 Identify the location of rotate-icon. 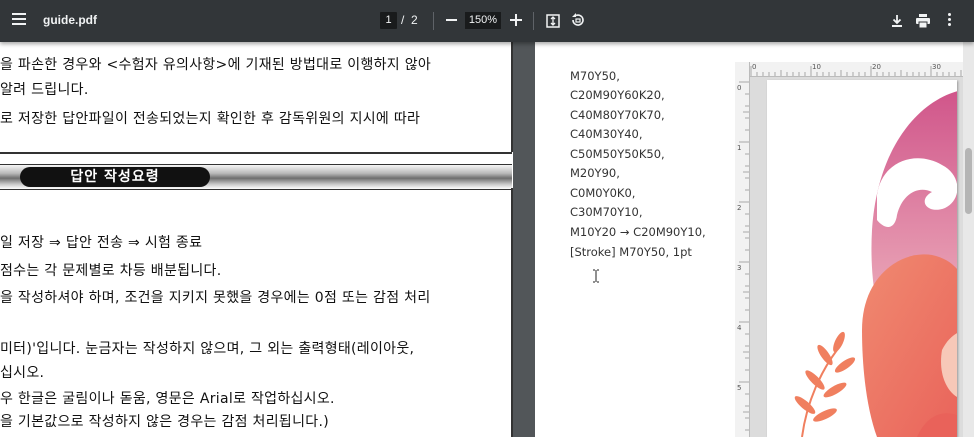
(578, 20).